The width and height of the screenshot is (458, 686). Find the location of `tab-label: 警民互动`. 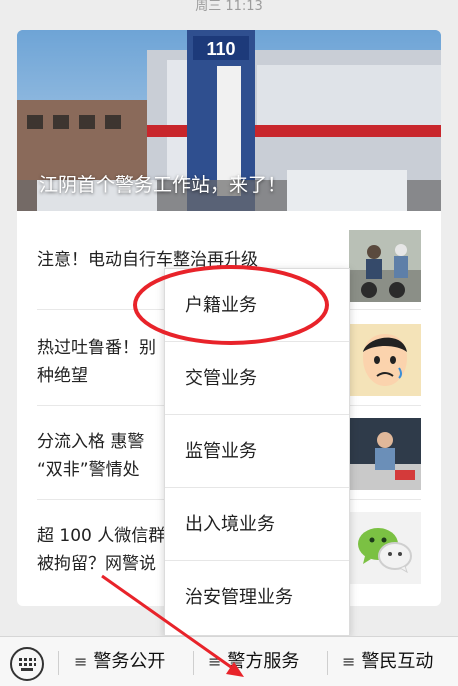

tab-label: 警民互动 is located at coordinates (397, 661).